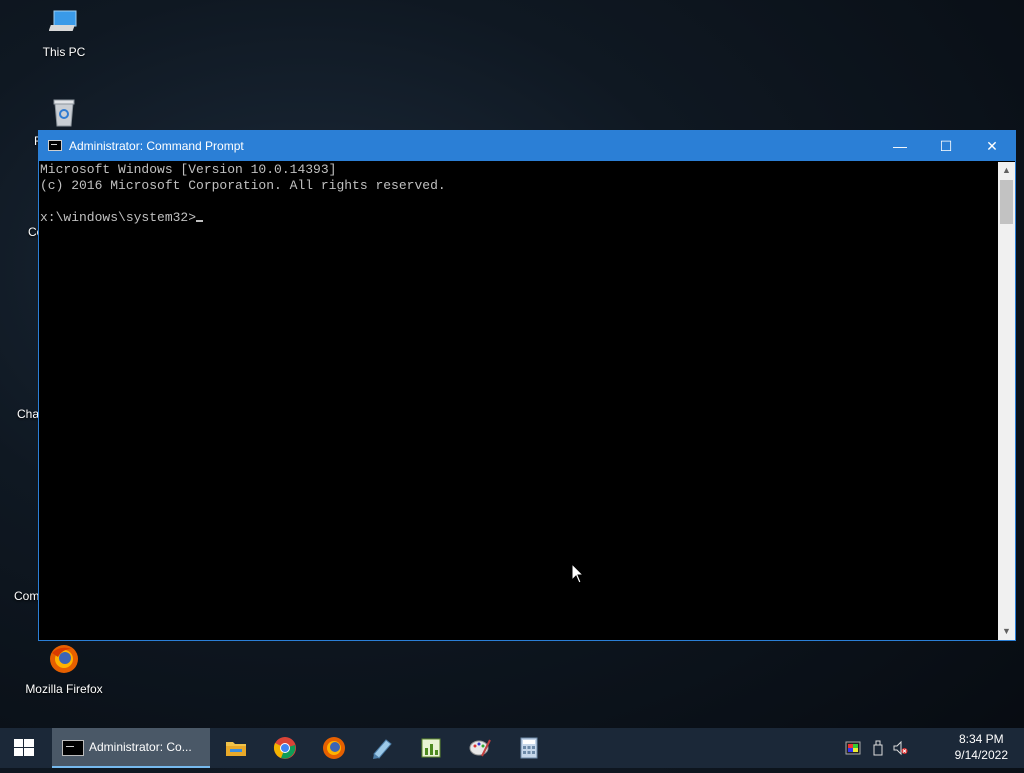 This screenshot has width=1024, height=773. I want to click on desktop-icon-firefox: Mozilla Firefox, so click(64, 669).